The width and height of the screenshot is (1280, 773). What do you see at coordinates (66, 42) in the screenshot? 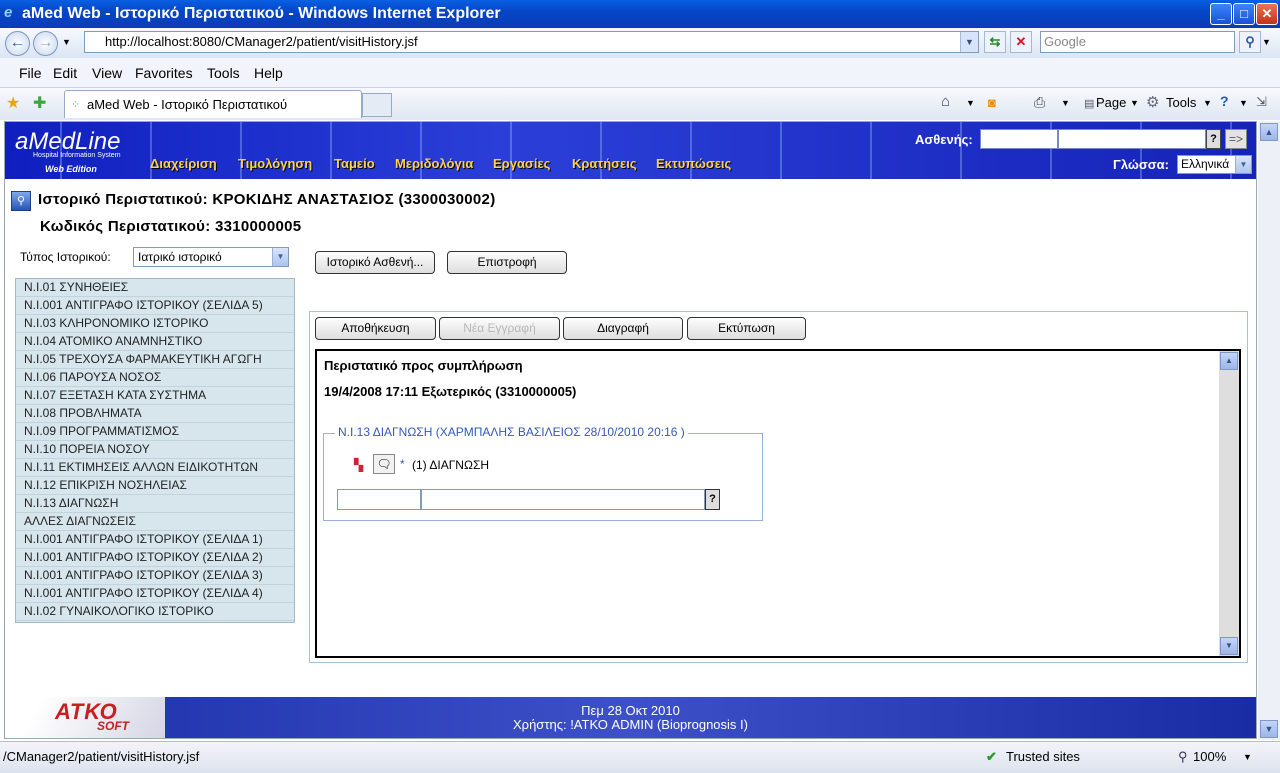
I see `history-dropdown-icon: ▼` at bounding box center [66, 42].